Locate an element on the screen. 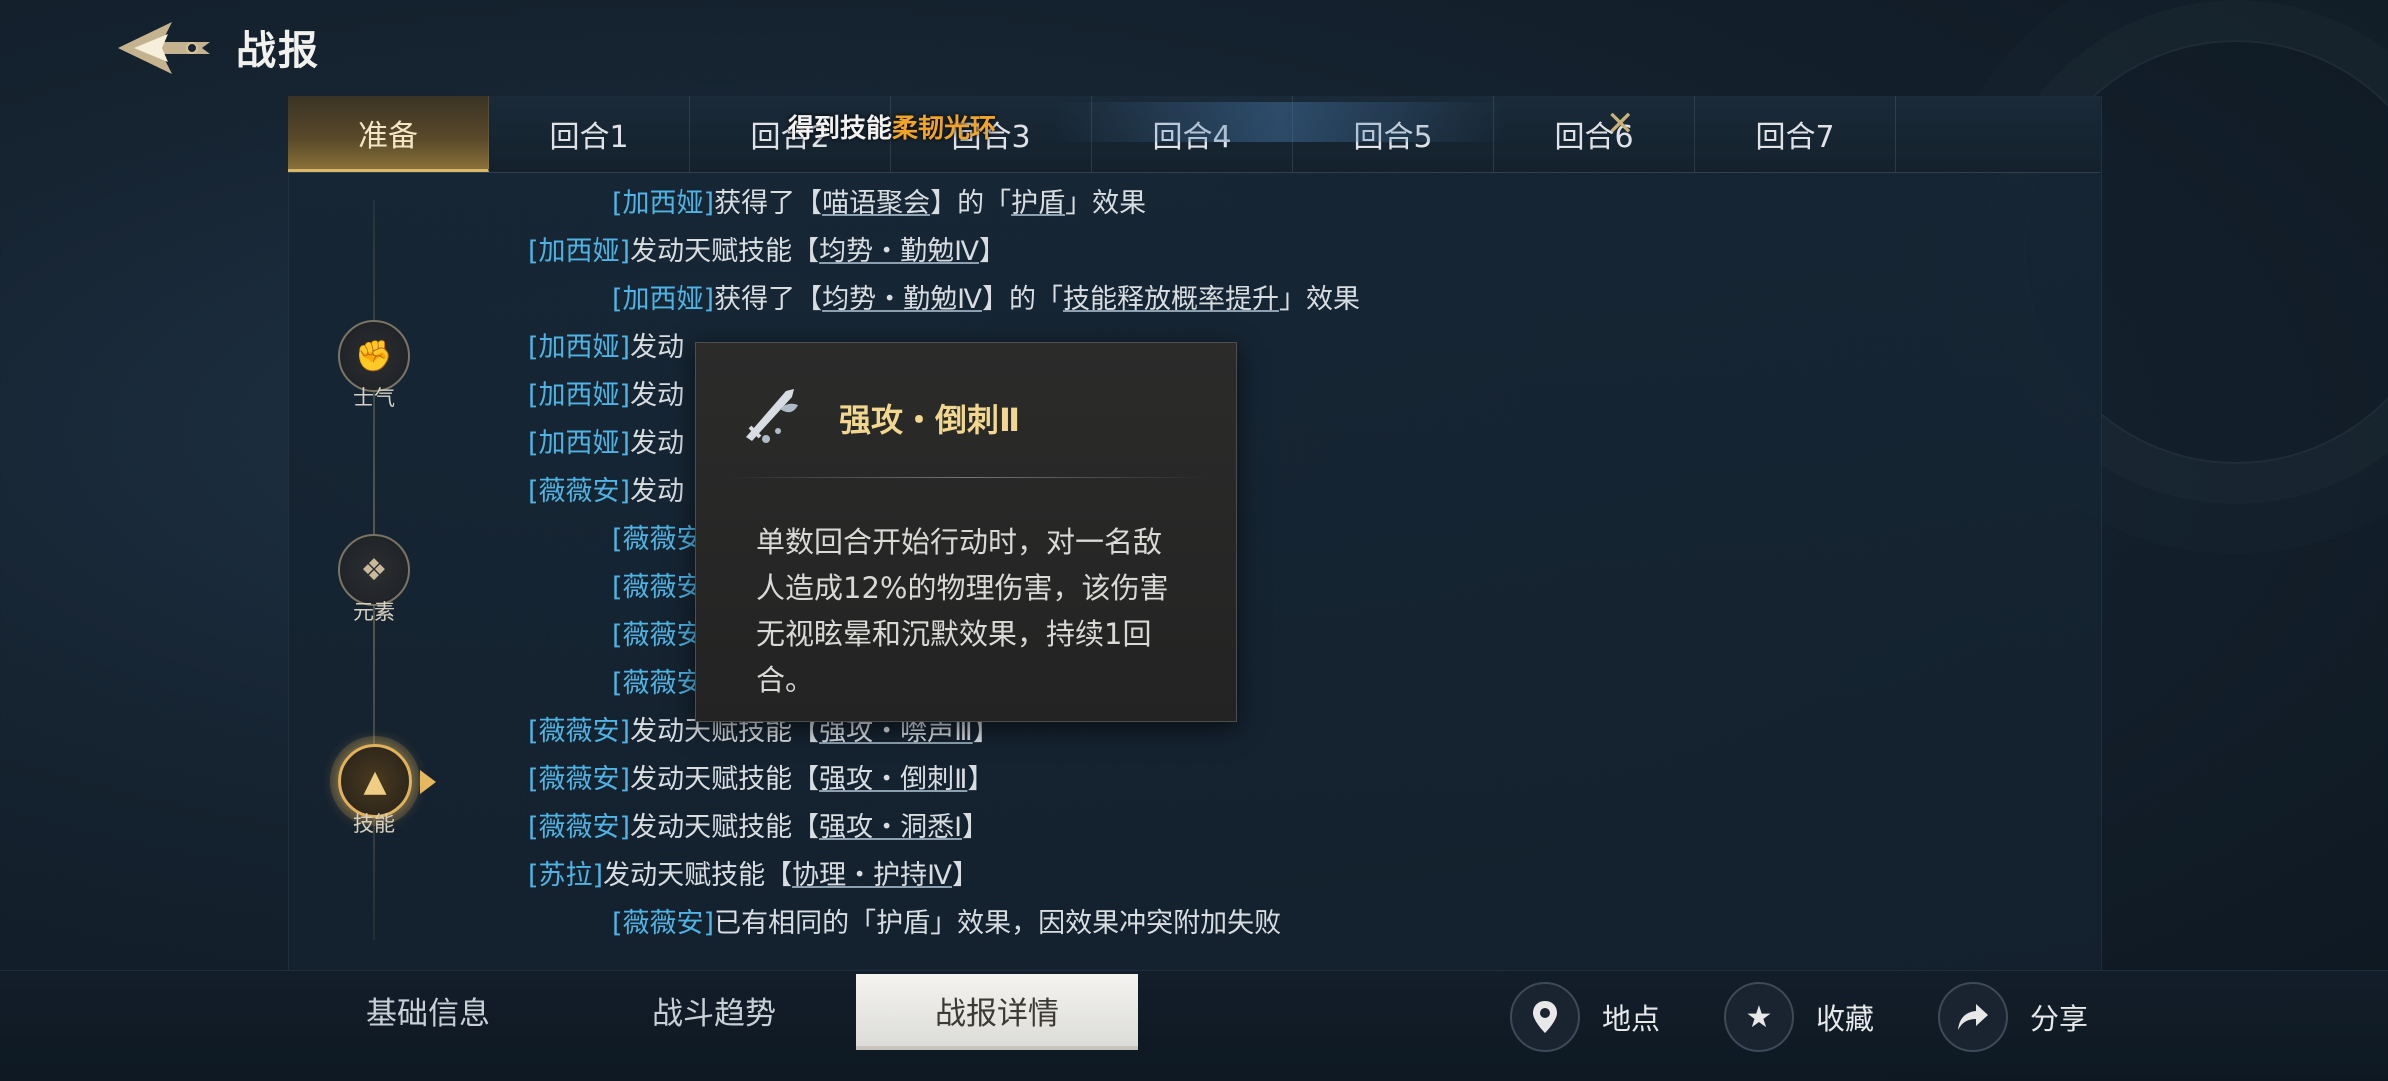 This screenshot has height=1081, width=2388. log-line: [薇薇安]发动天赋技能【强攻・倒刺Ⅱ】 is located at coordinates (761, 780).